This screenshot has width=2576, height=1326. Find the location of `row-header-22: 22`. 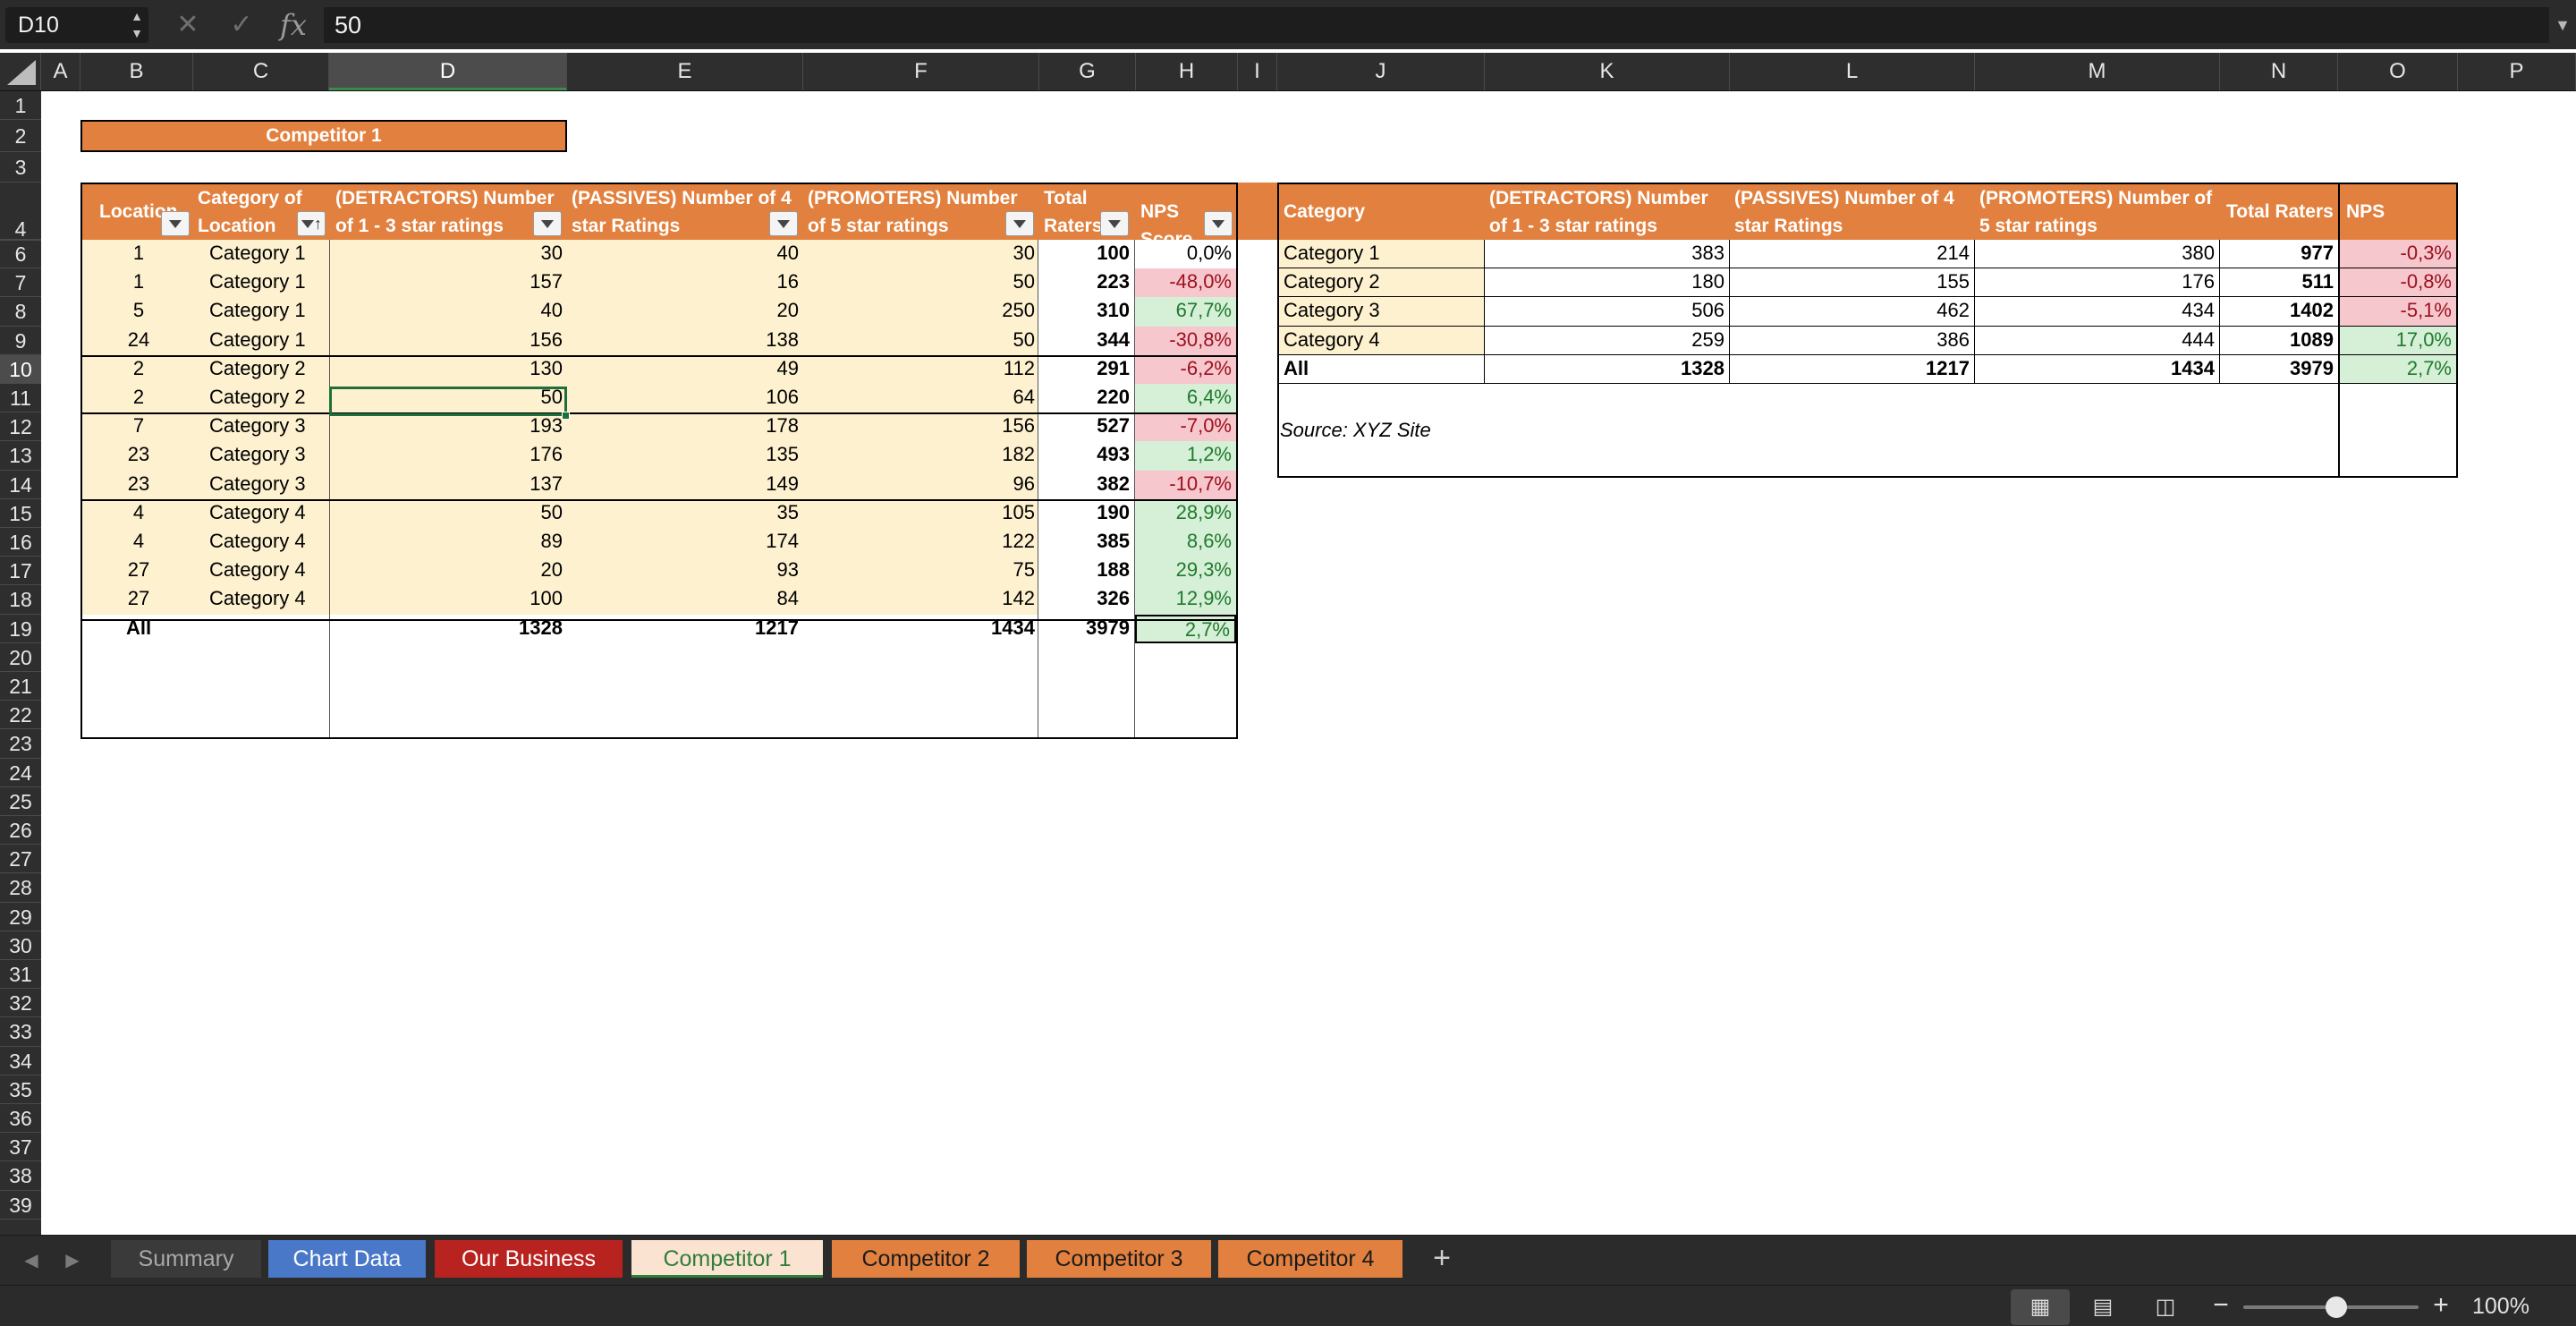

row-header-22: 22 is located at coordinates (20, 716).